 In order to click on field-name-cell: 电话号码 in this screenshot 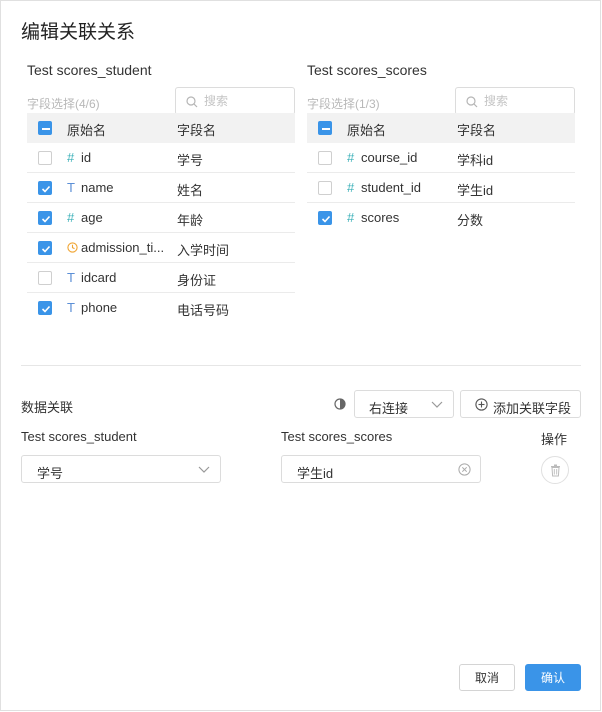, I will do `click(203, 310)`.